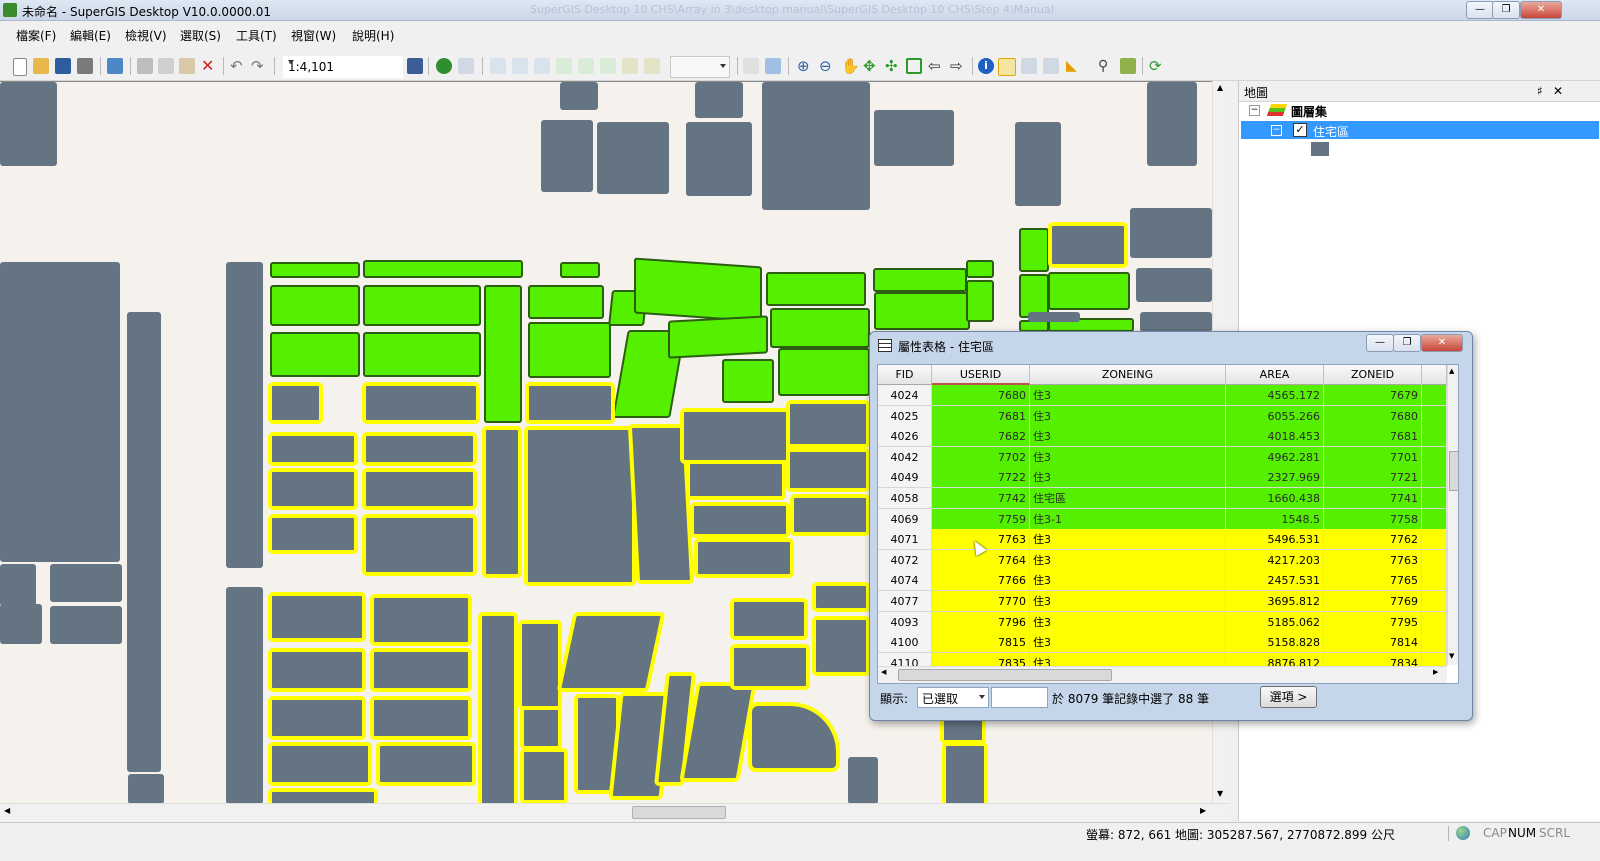  What do you see at coordinates (905, 560) in the screenshot?
I see `cell-fid: 4072` at bounding box center [905, 560].